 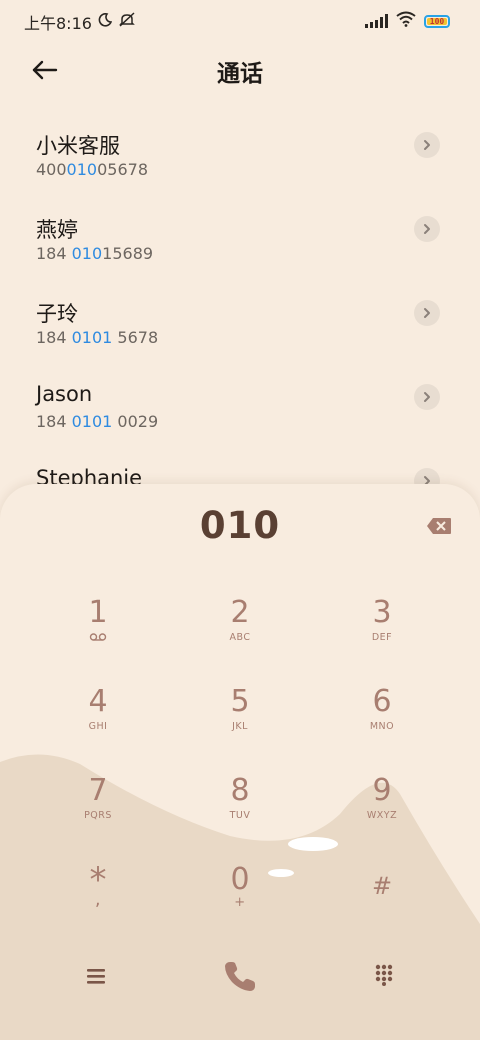 What do you see at coordinates (240, 525) in the screenshot?
I see `dialed-number: 010` at bounding box center [240, 525].